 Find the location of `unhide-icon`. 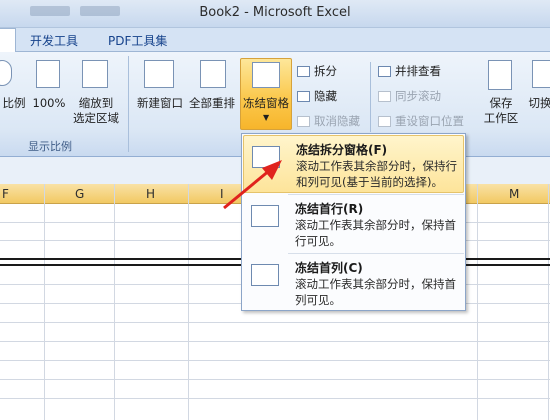

unhide-icon is located at coordinates (303, 121).